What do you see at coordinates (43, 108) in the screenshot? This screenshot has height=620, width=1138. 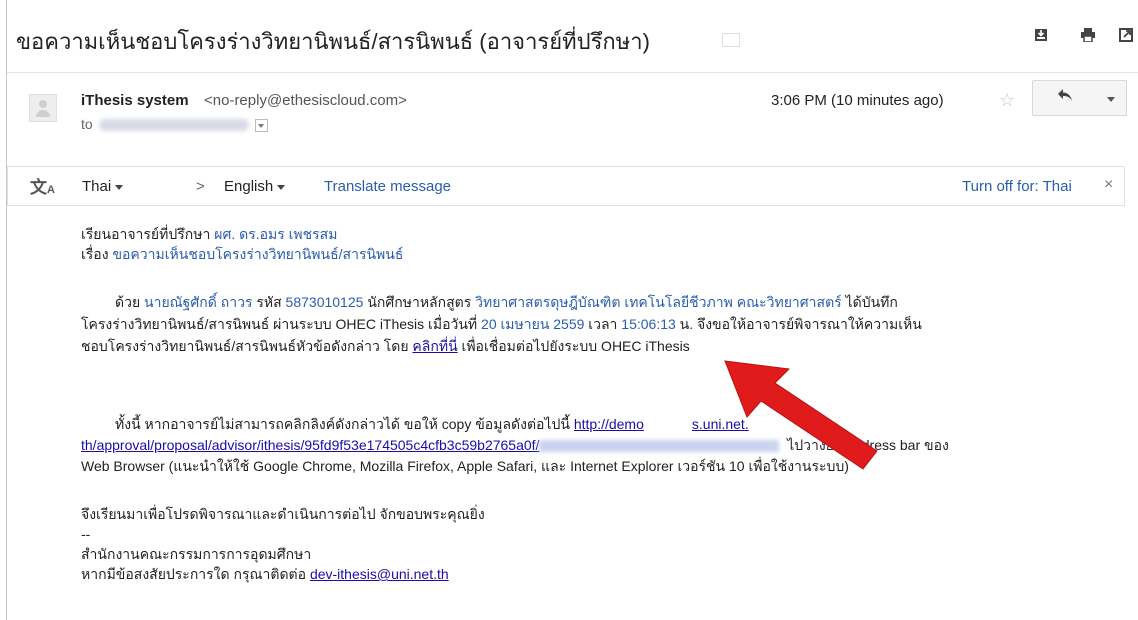 I see `avatar` at bounding box center [43, 108].